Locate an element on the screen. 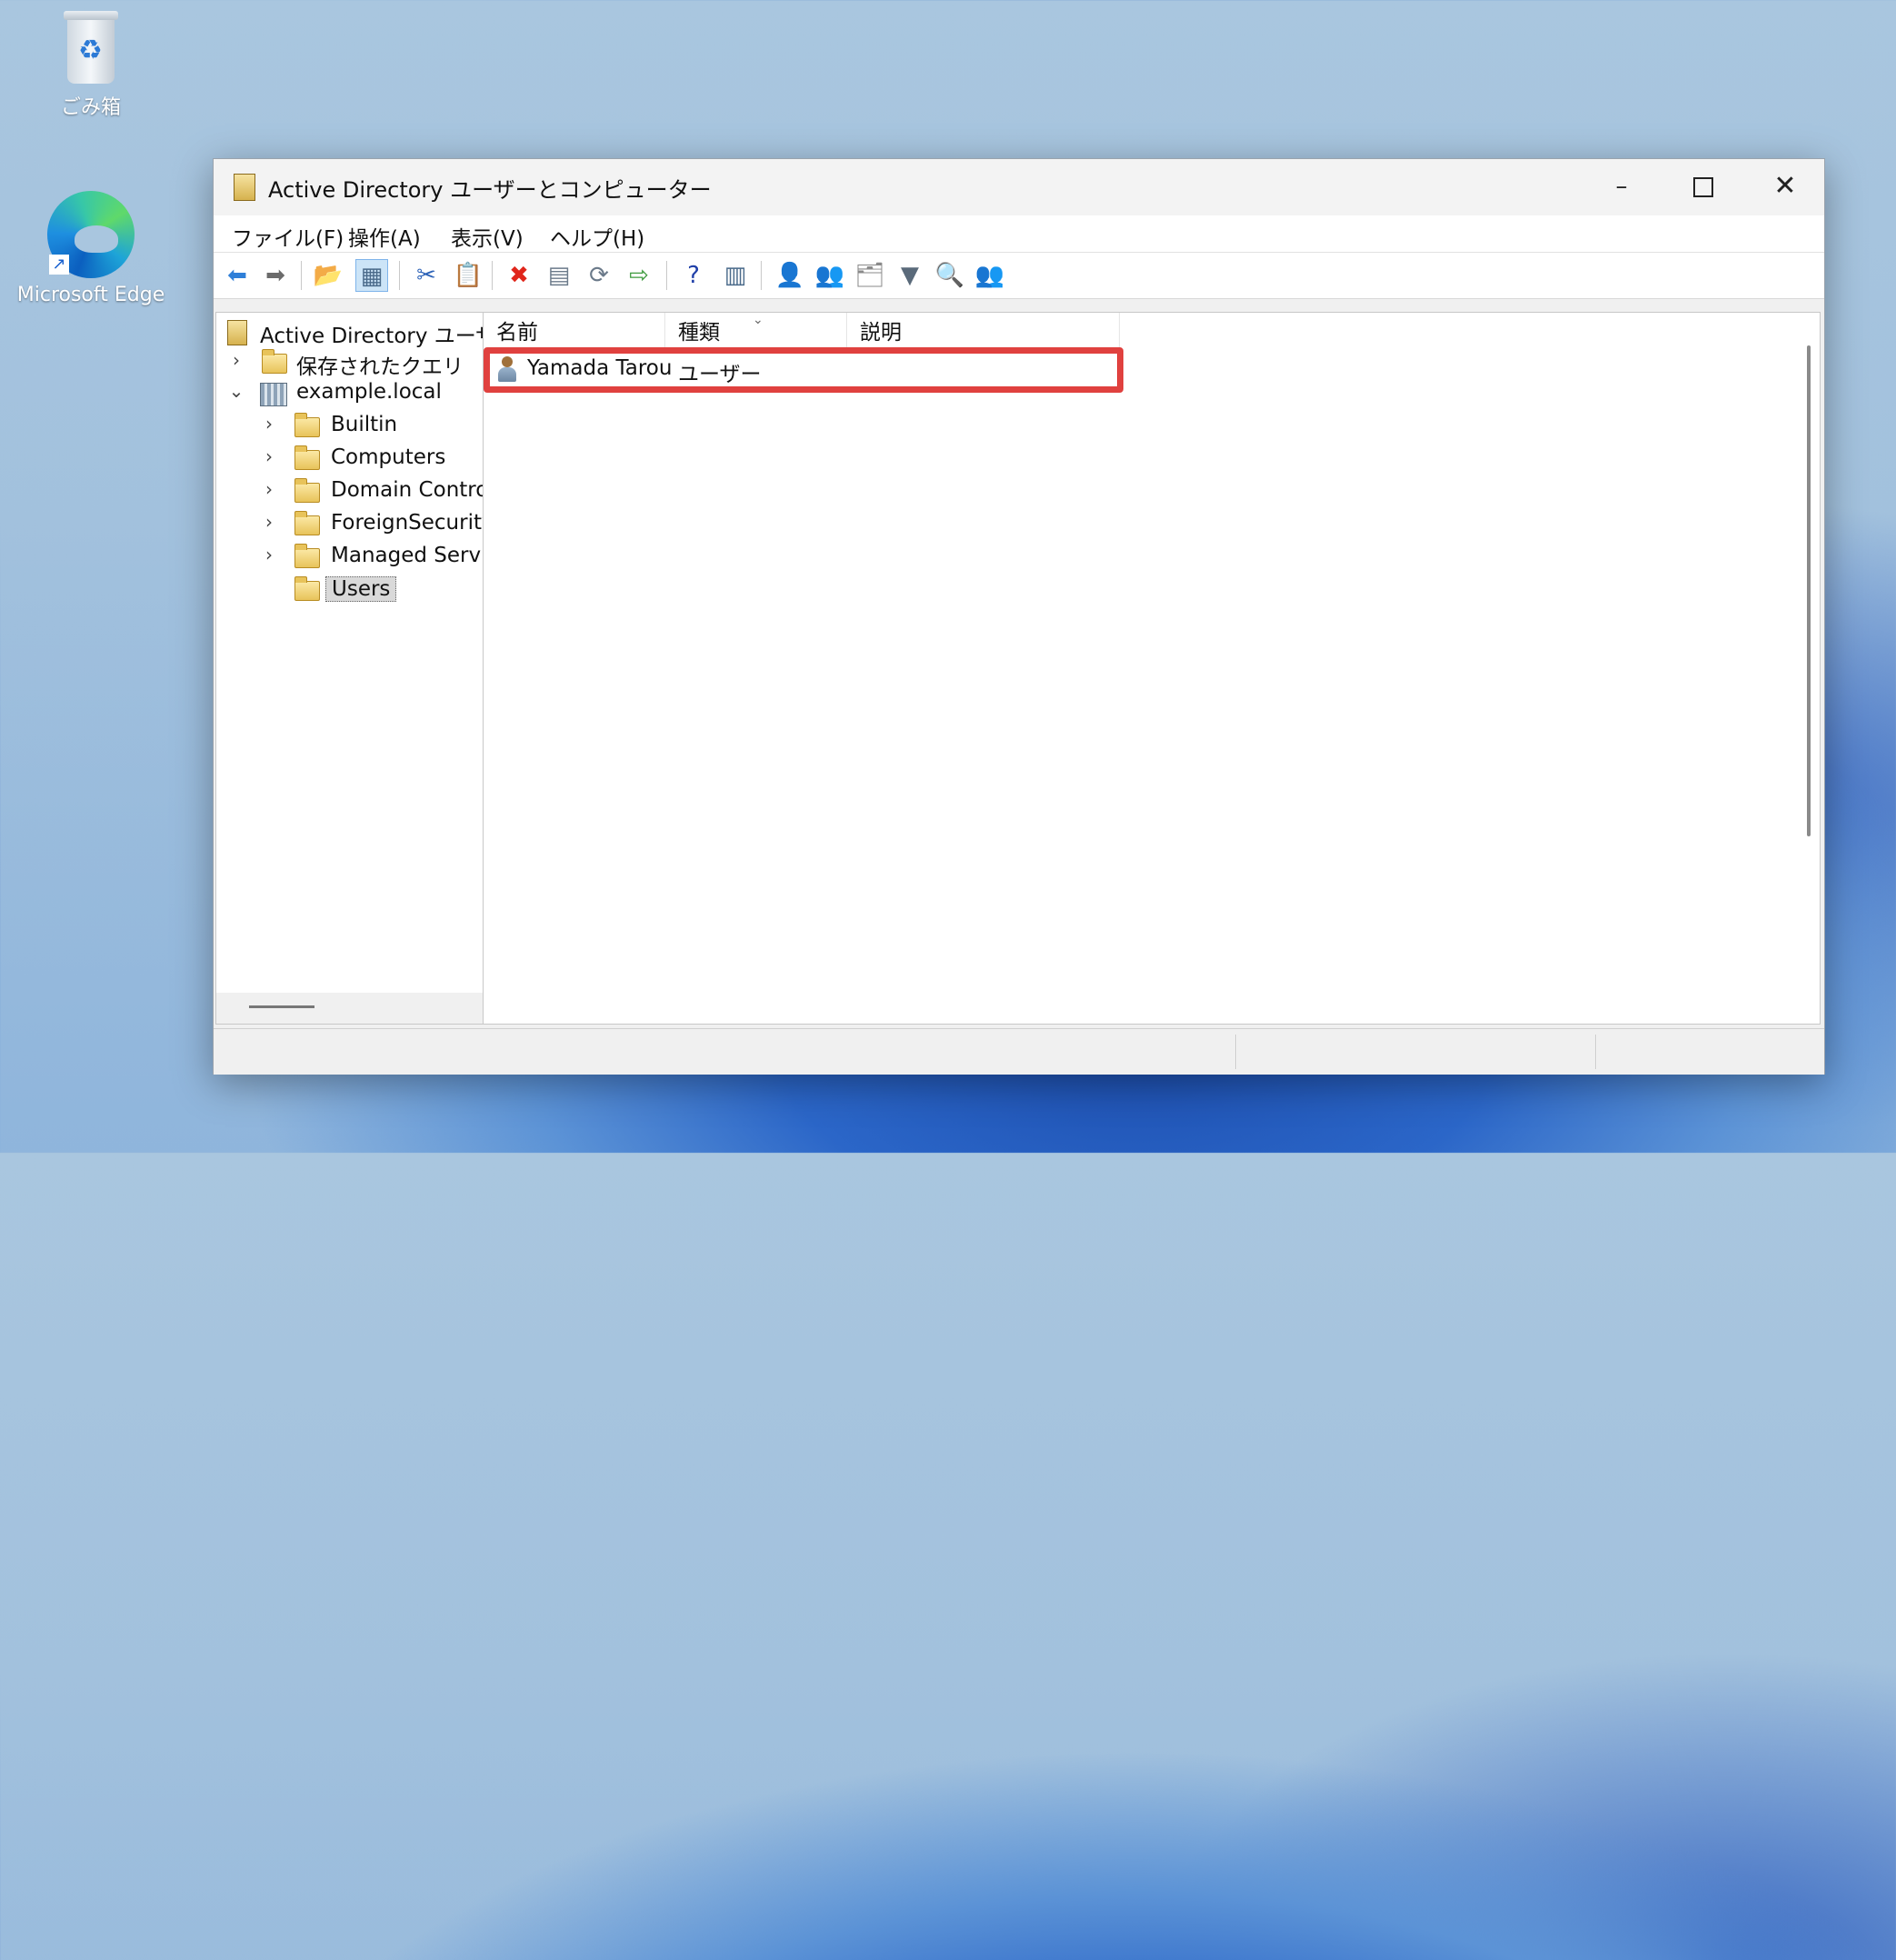  minimize-icon: – is located at coordinates (1621, 186).